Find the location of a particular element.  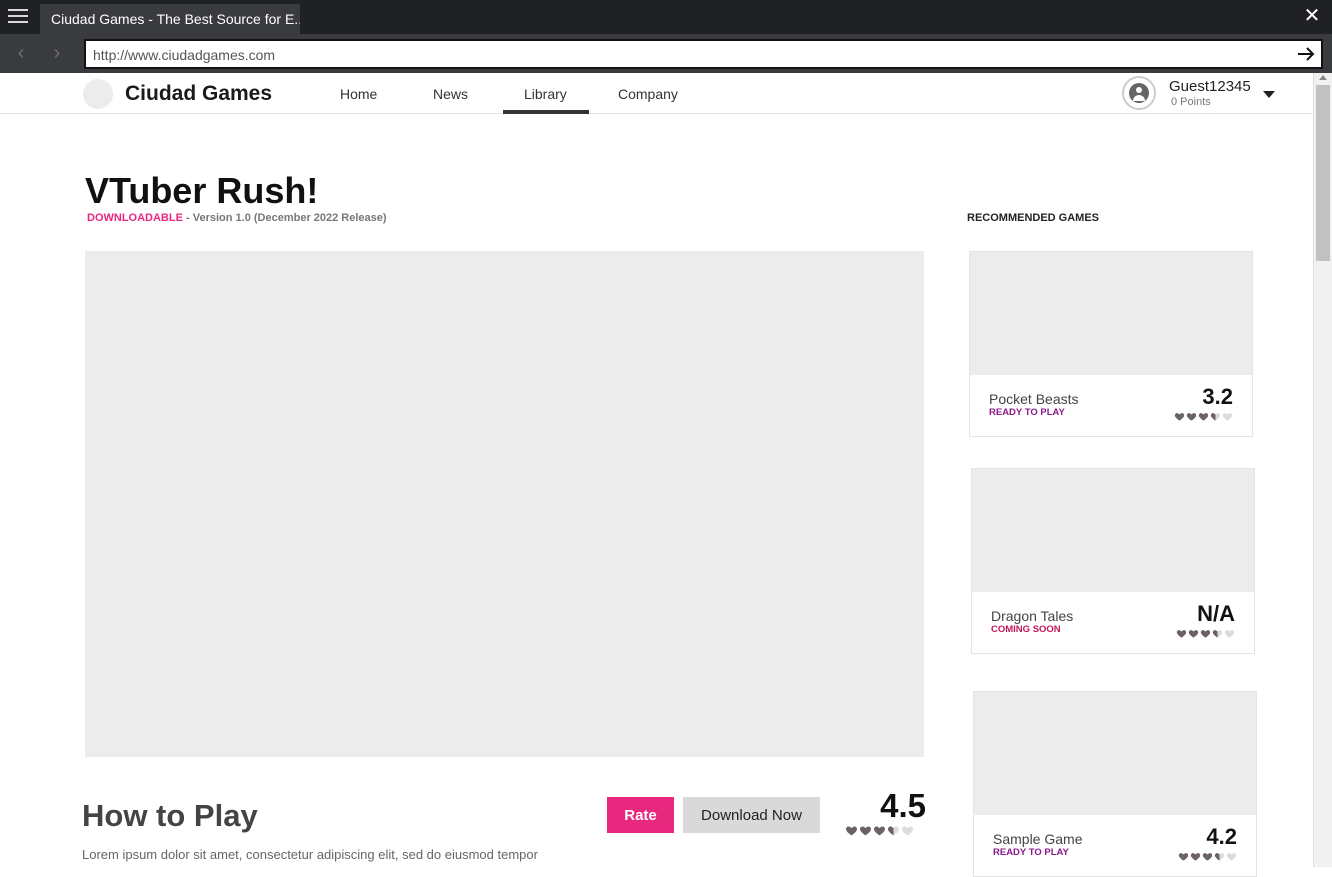

browser-address-row: ‹ › http://www.ciudadgames.com is located at coordinates (666, 53).